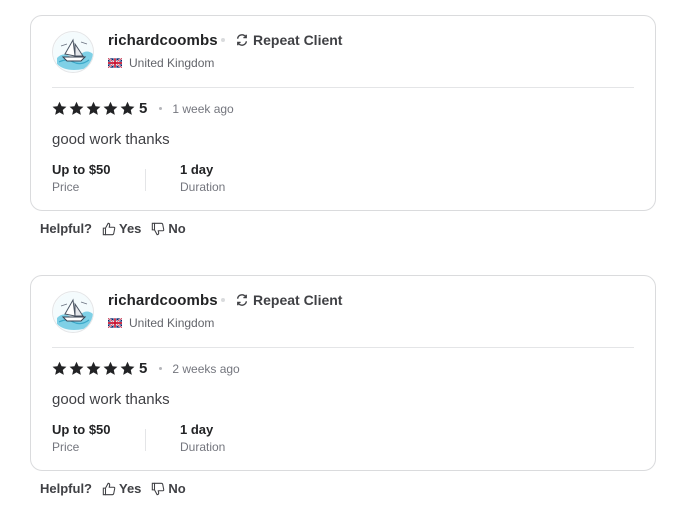 Image resolution: width=680 pixels, height=510 pixels. What do you see at coordinates (206, 368) in the screenshot?
I see `review-time: 2 weeks ago` at bounding box center [206, 368].